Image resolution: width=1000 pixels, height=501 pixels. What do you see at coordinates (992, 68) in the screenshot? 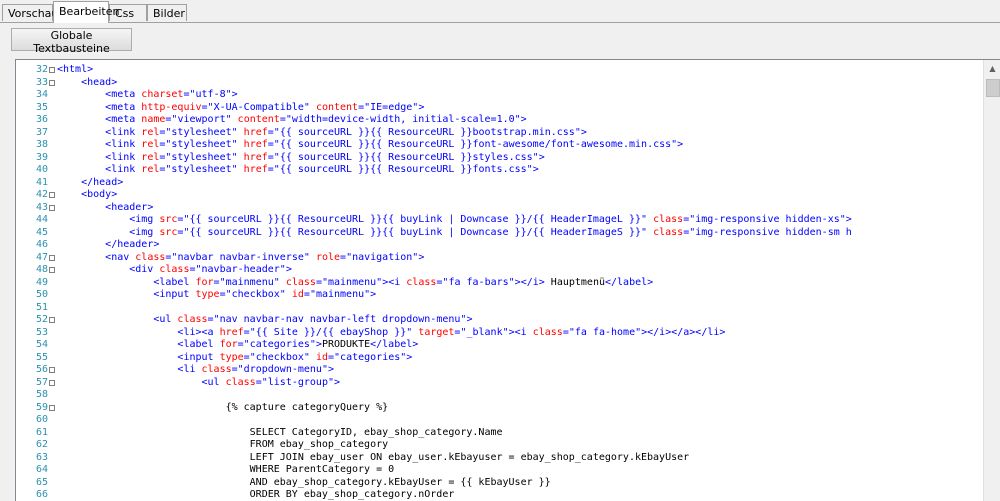
I see `up-arrow-icon: ▲` at bounding box center [992, 68].